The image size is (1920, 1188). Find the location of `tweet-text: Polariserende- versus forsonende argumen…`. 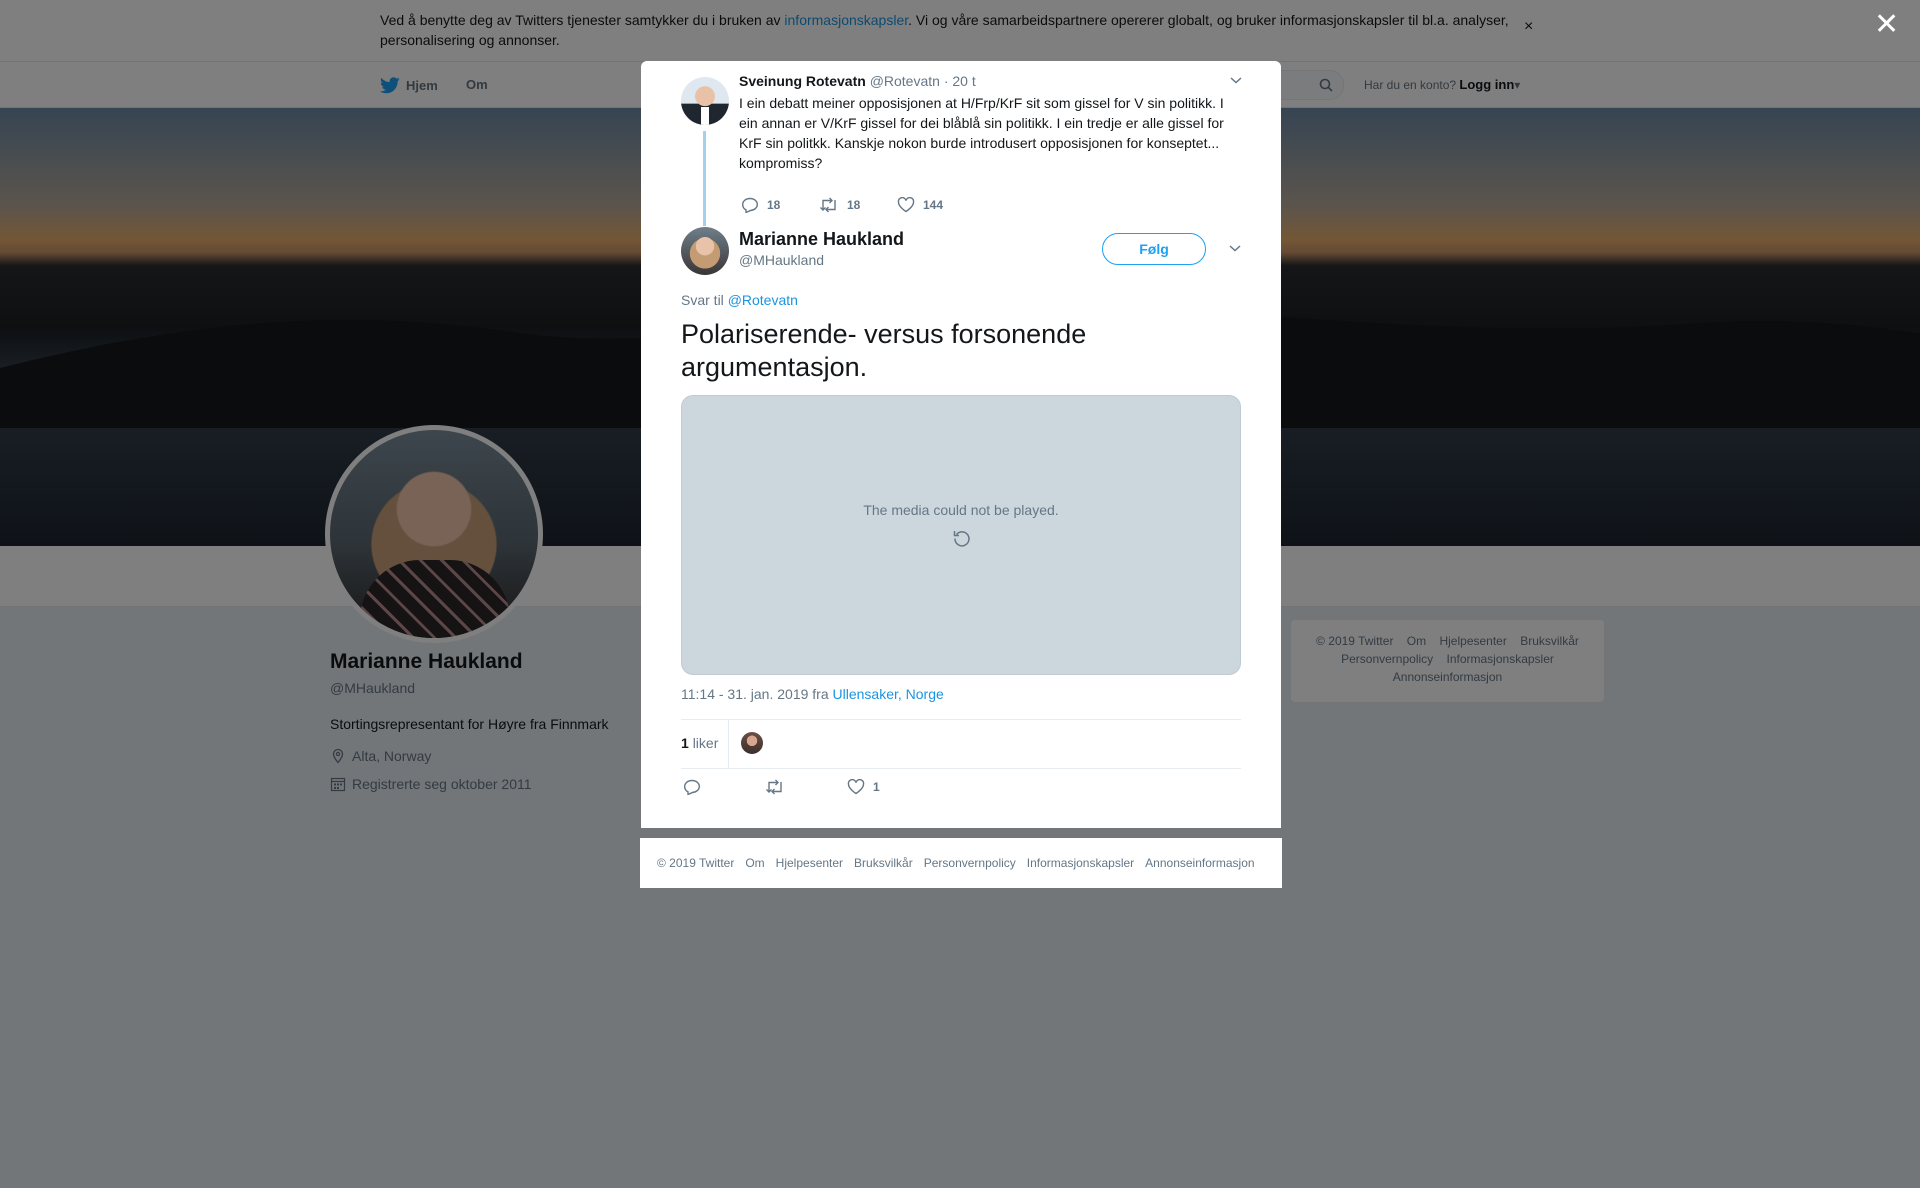

tweet-text: Polariserende- versus forsonende argumen… is located at coordinates (884, 350).